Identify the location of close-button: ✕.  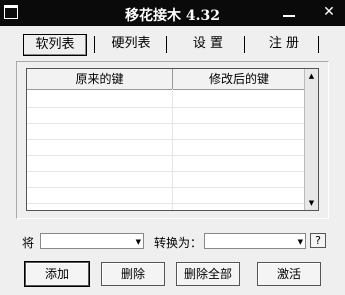
(329, 12).